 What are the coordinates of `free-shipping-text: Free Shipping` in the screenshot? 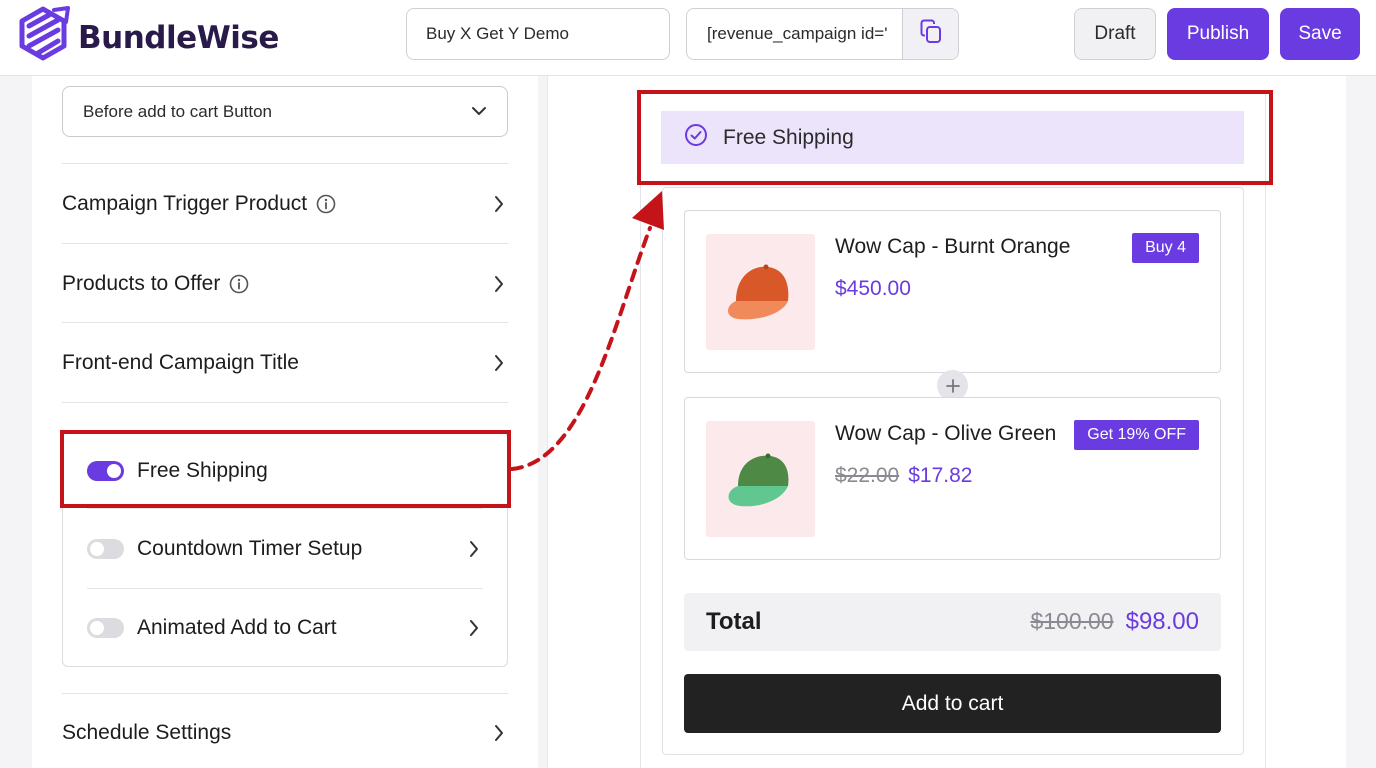 It's located at (788, 137).